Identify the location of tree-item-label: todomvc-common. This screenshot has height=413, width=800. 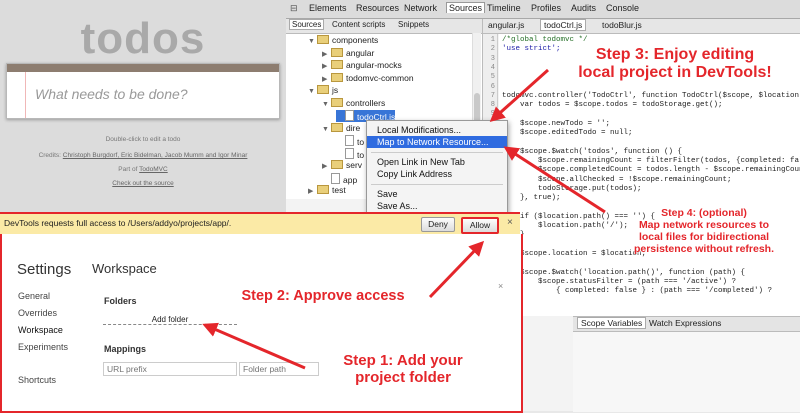
(380, 77).